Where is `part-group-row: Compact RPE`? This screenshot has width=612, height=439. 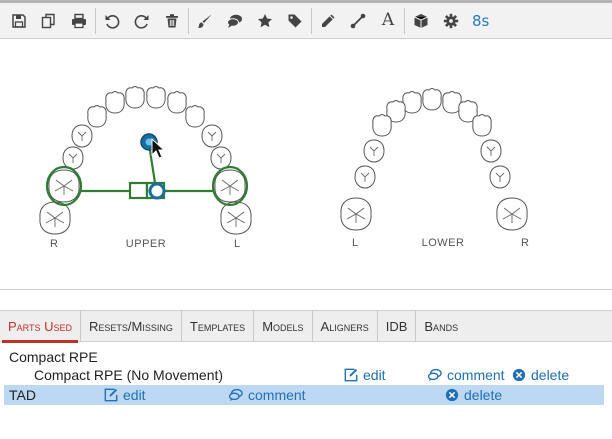 part-group-row: Compact RPE is located at coordinates (304, 357).